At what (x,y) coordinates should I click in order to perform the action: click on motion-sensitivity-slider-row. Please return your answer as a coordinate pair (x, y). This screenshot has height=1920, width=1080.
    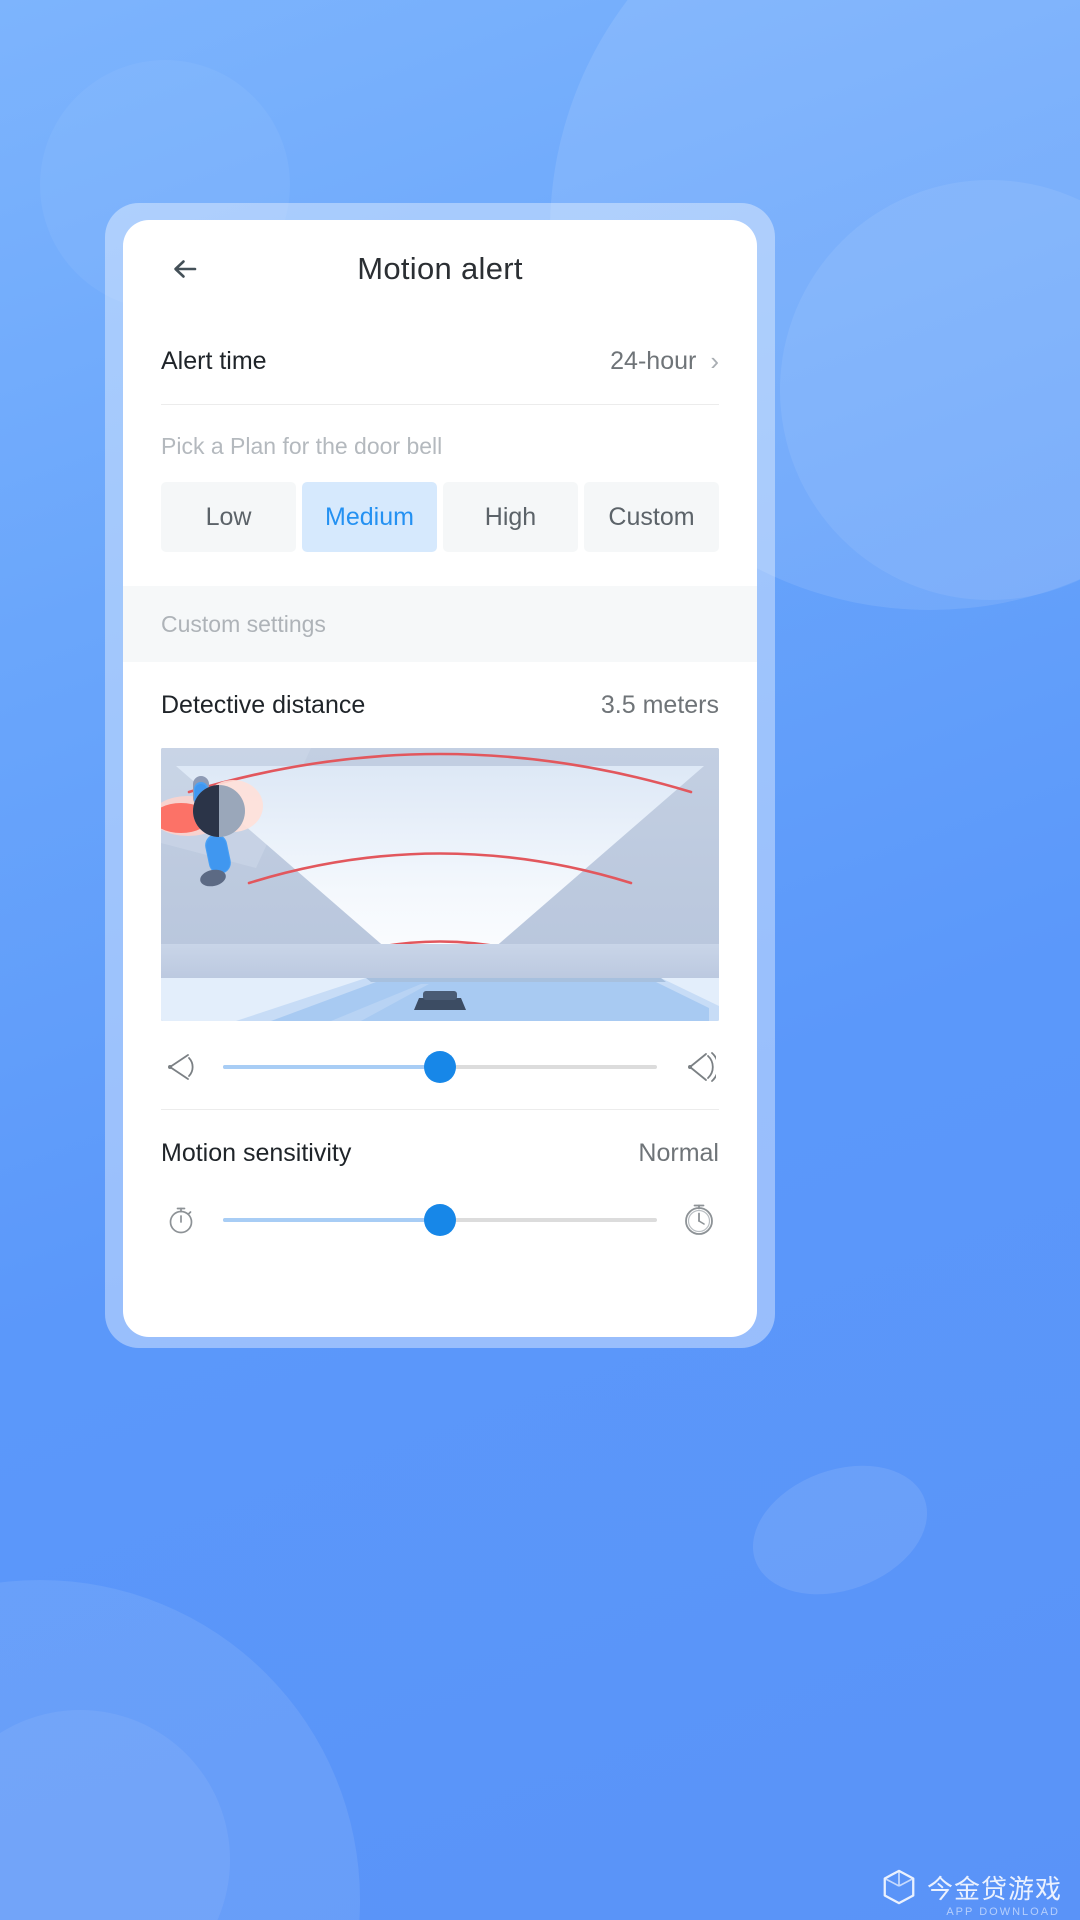
    Looking at the image, I should click on (440, 1229).